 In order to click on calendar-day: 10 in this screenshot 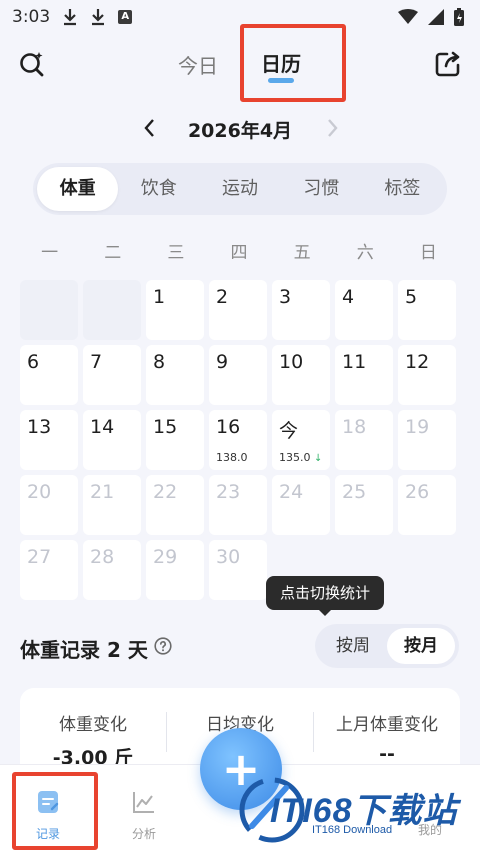, I will do `click(301, 375)`.